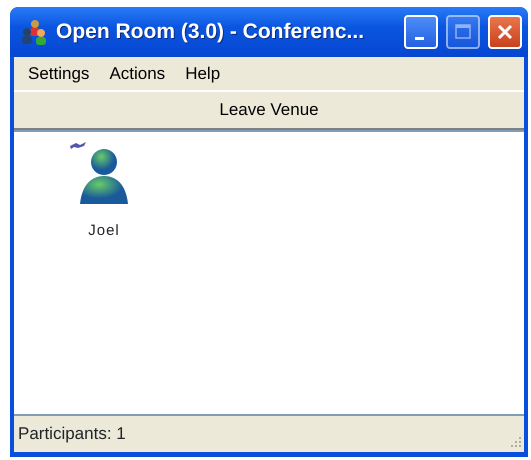 This screenshot has width=531, height=460. What do you see at coordinates (269, 110) in the screenshot?
I see `leave-venue-button: Leave Venue` at bounding box center [269, 110].